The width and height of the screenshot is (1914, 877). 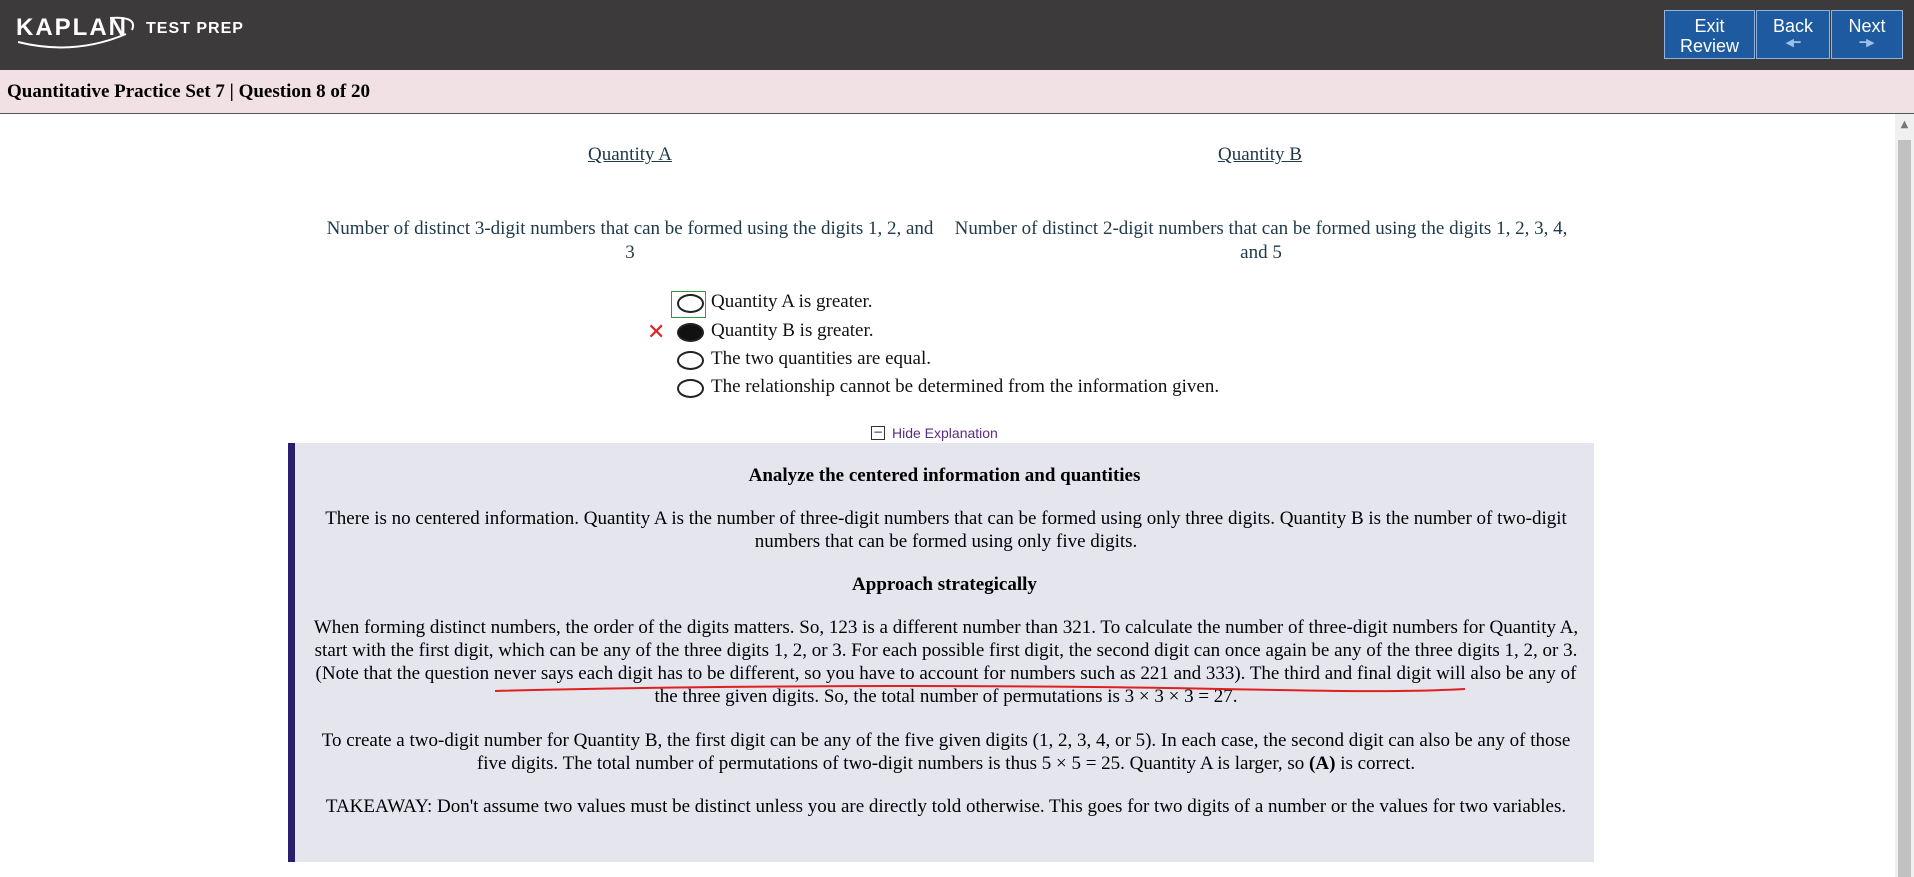 What do you see at coordinates (1793, 26) in the screenshot?
I see `back-label: Back` at bounding box center [1793, 26].